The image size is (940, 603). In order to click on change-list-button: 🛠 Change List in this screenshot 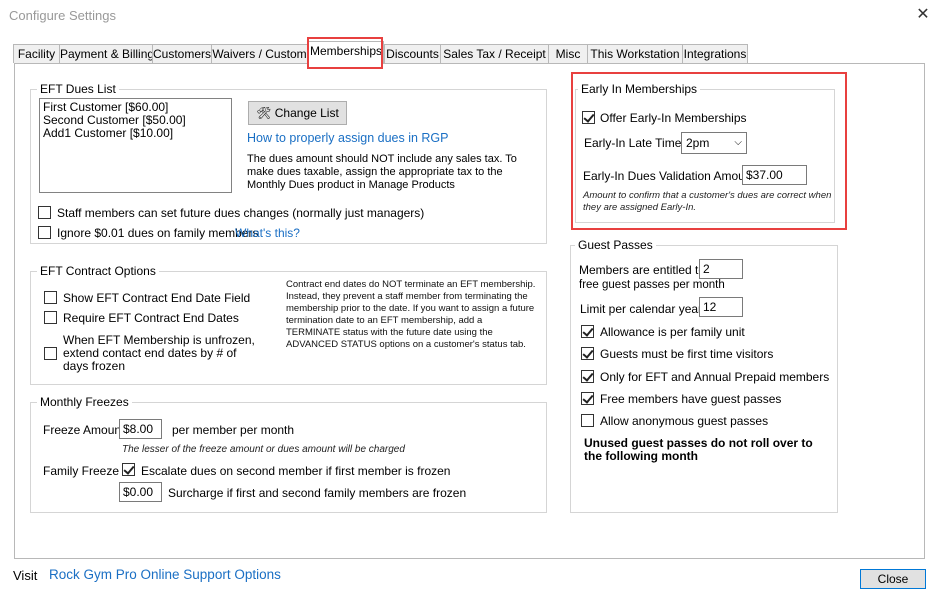, I will do `click(297, 113)`.